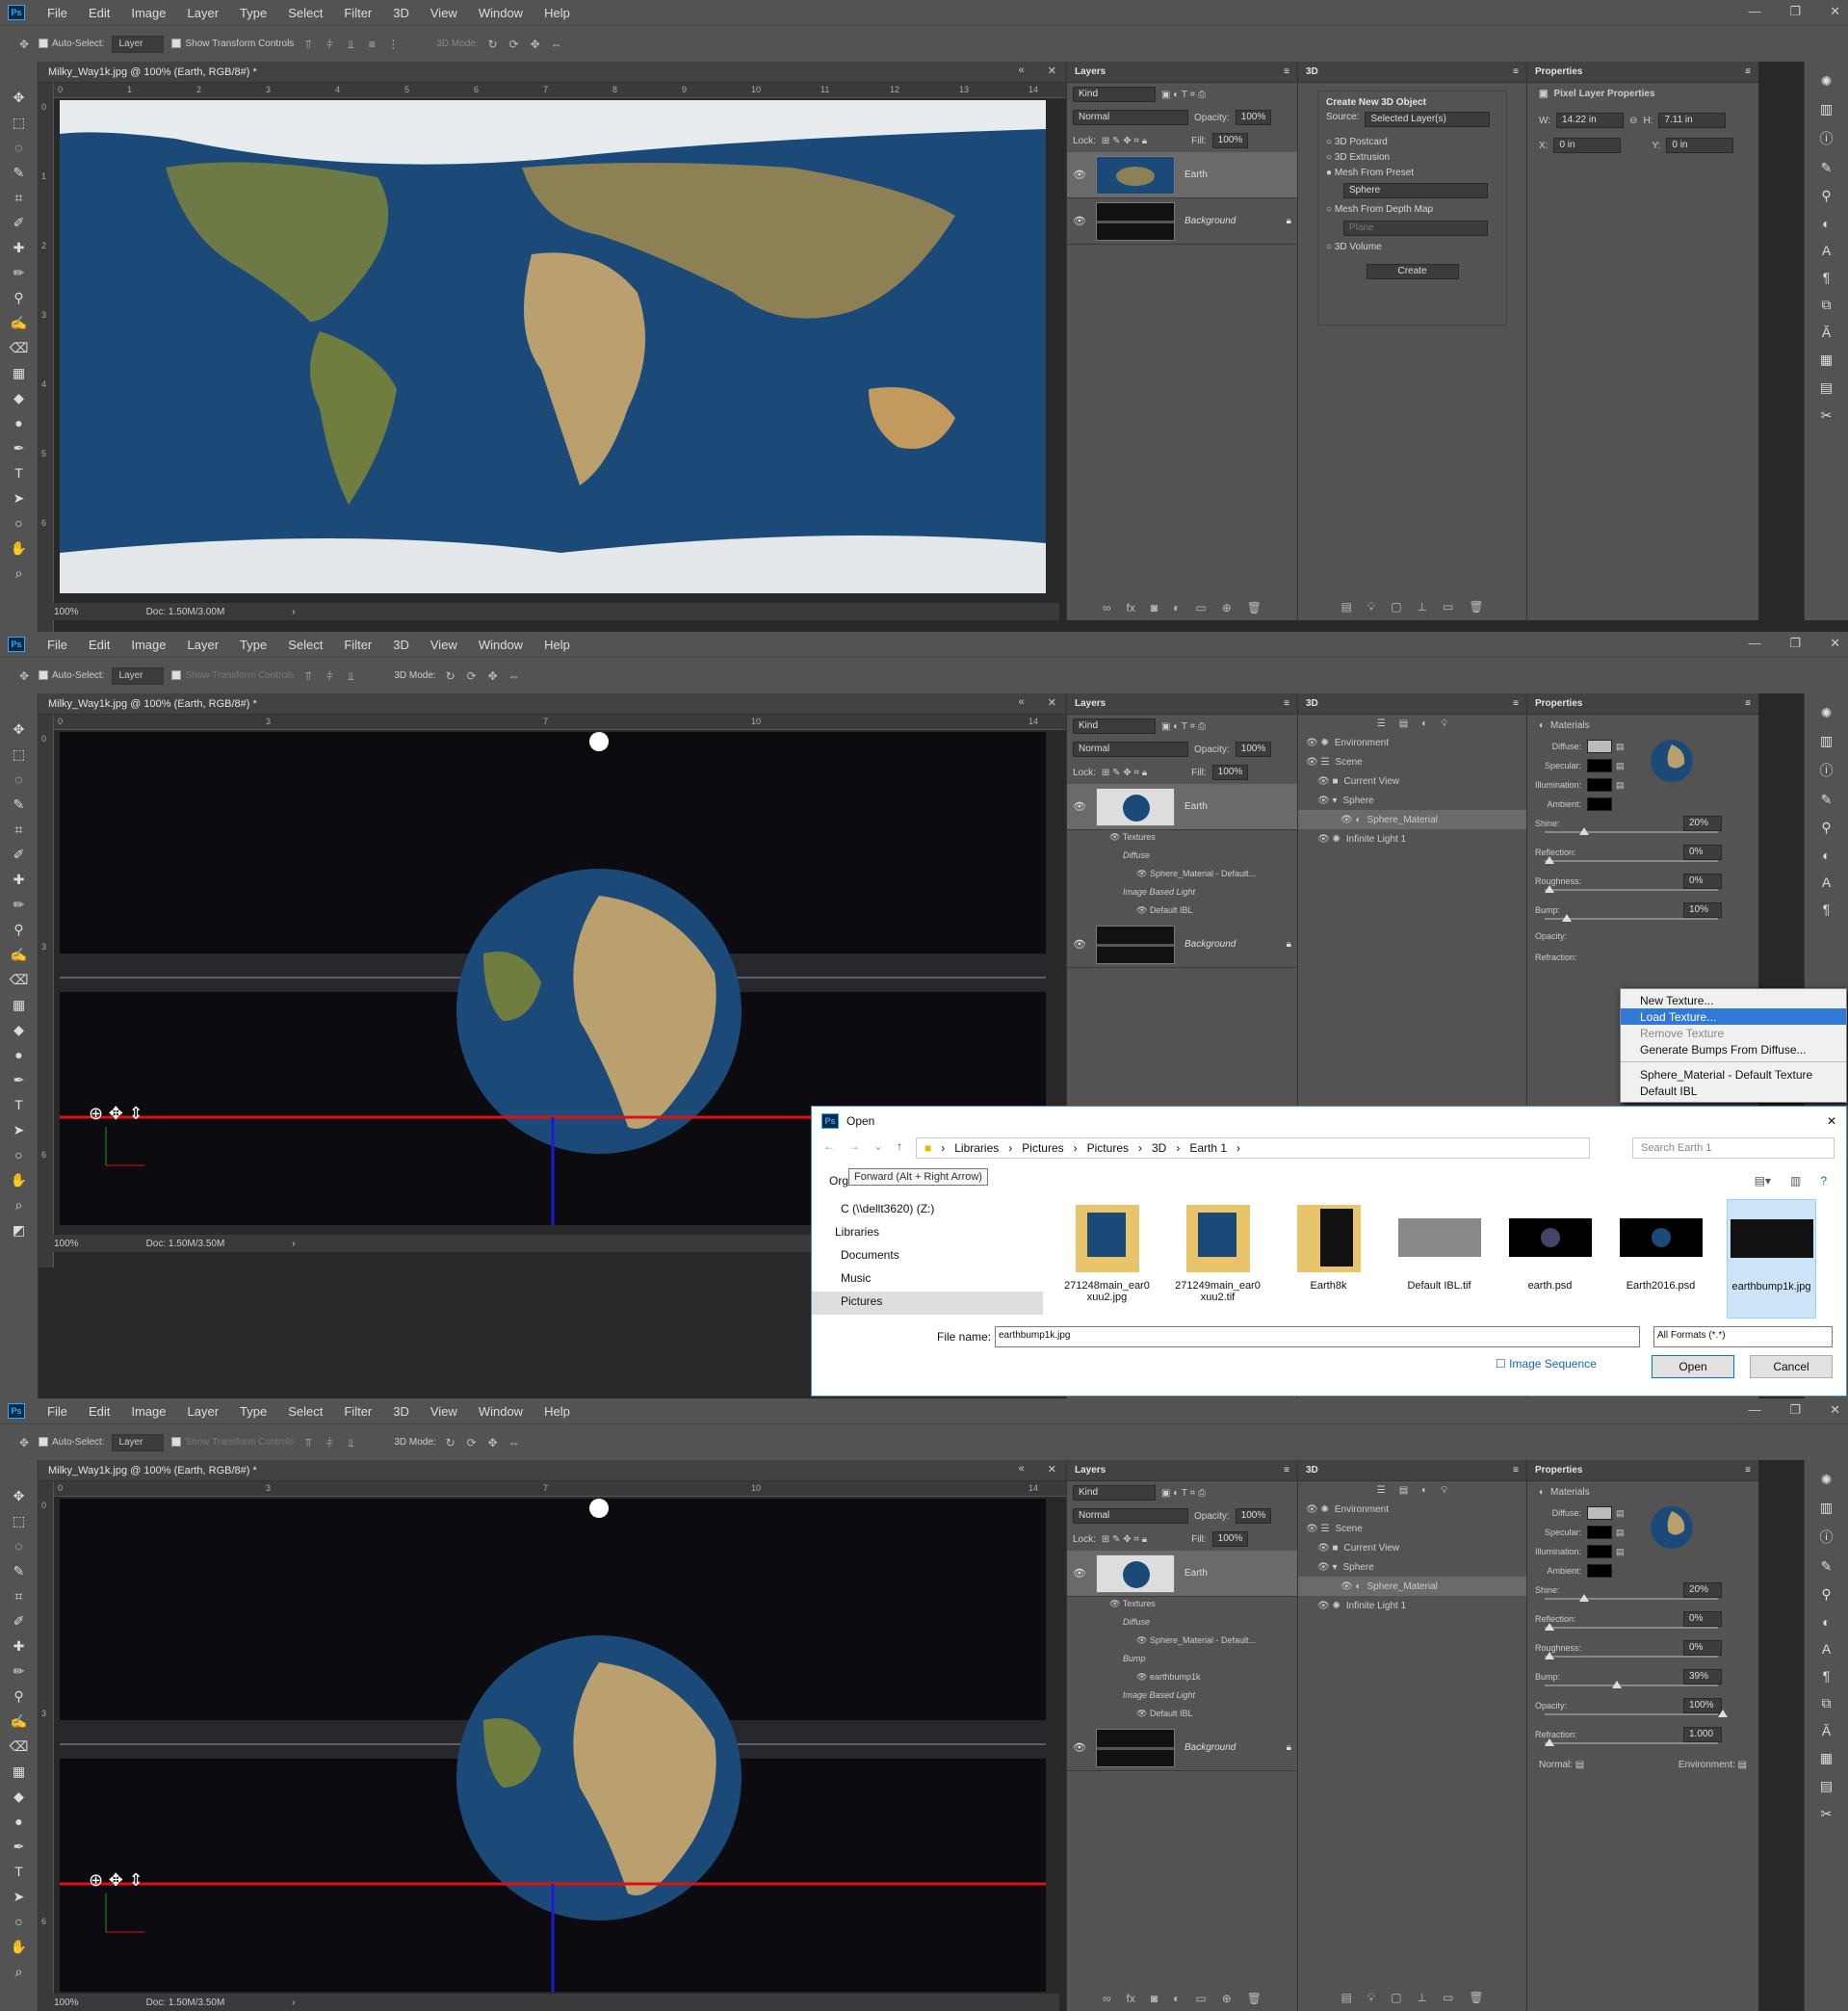  I want to click on notes-icon: ▤, so click(1826, 1786).